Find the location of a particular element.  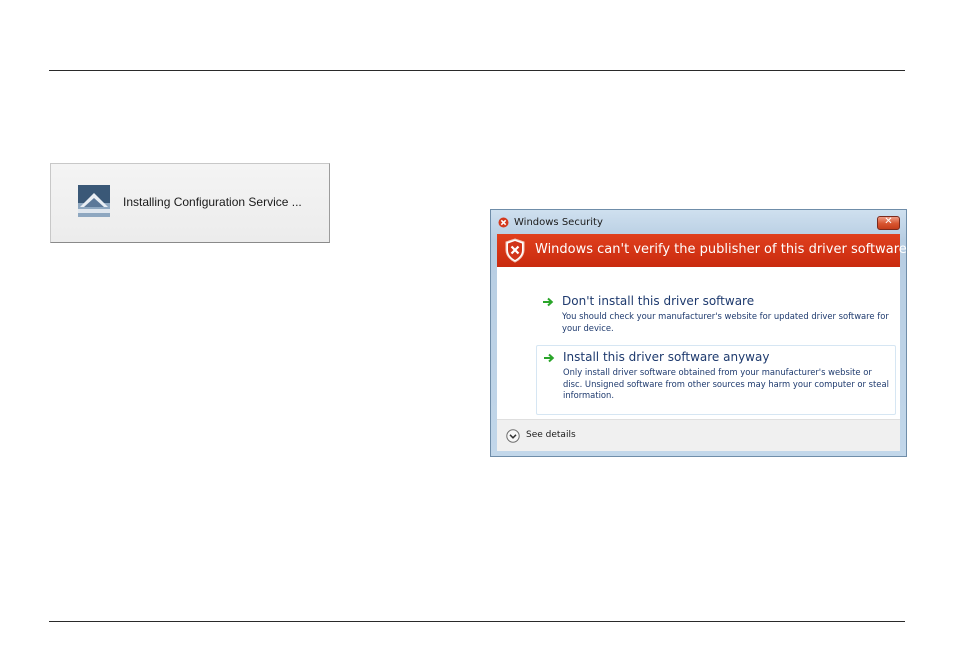

warning-shield-icon is located at coordinates (515, 250).